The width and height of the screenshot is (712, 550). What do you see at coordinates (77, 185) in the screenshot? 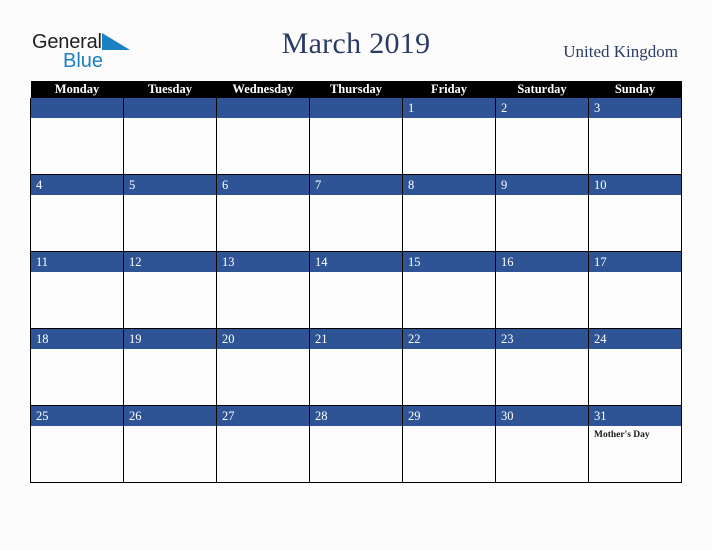
I see `day-number: 4` at bounding box center [77, 185].